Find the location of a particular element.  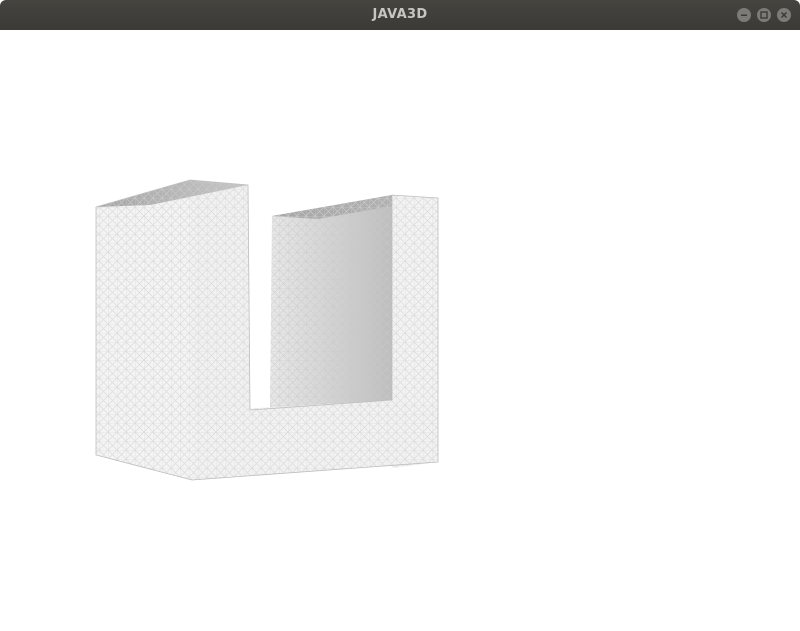

title-bar: JAVA3D is located at coordinates (400, 15).